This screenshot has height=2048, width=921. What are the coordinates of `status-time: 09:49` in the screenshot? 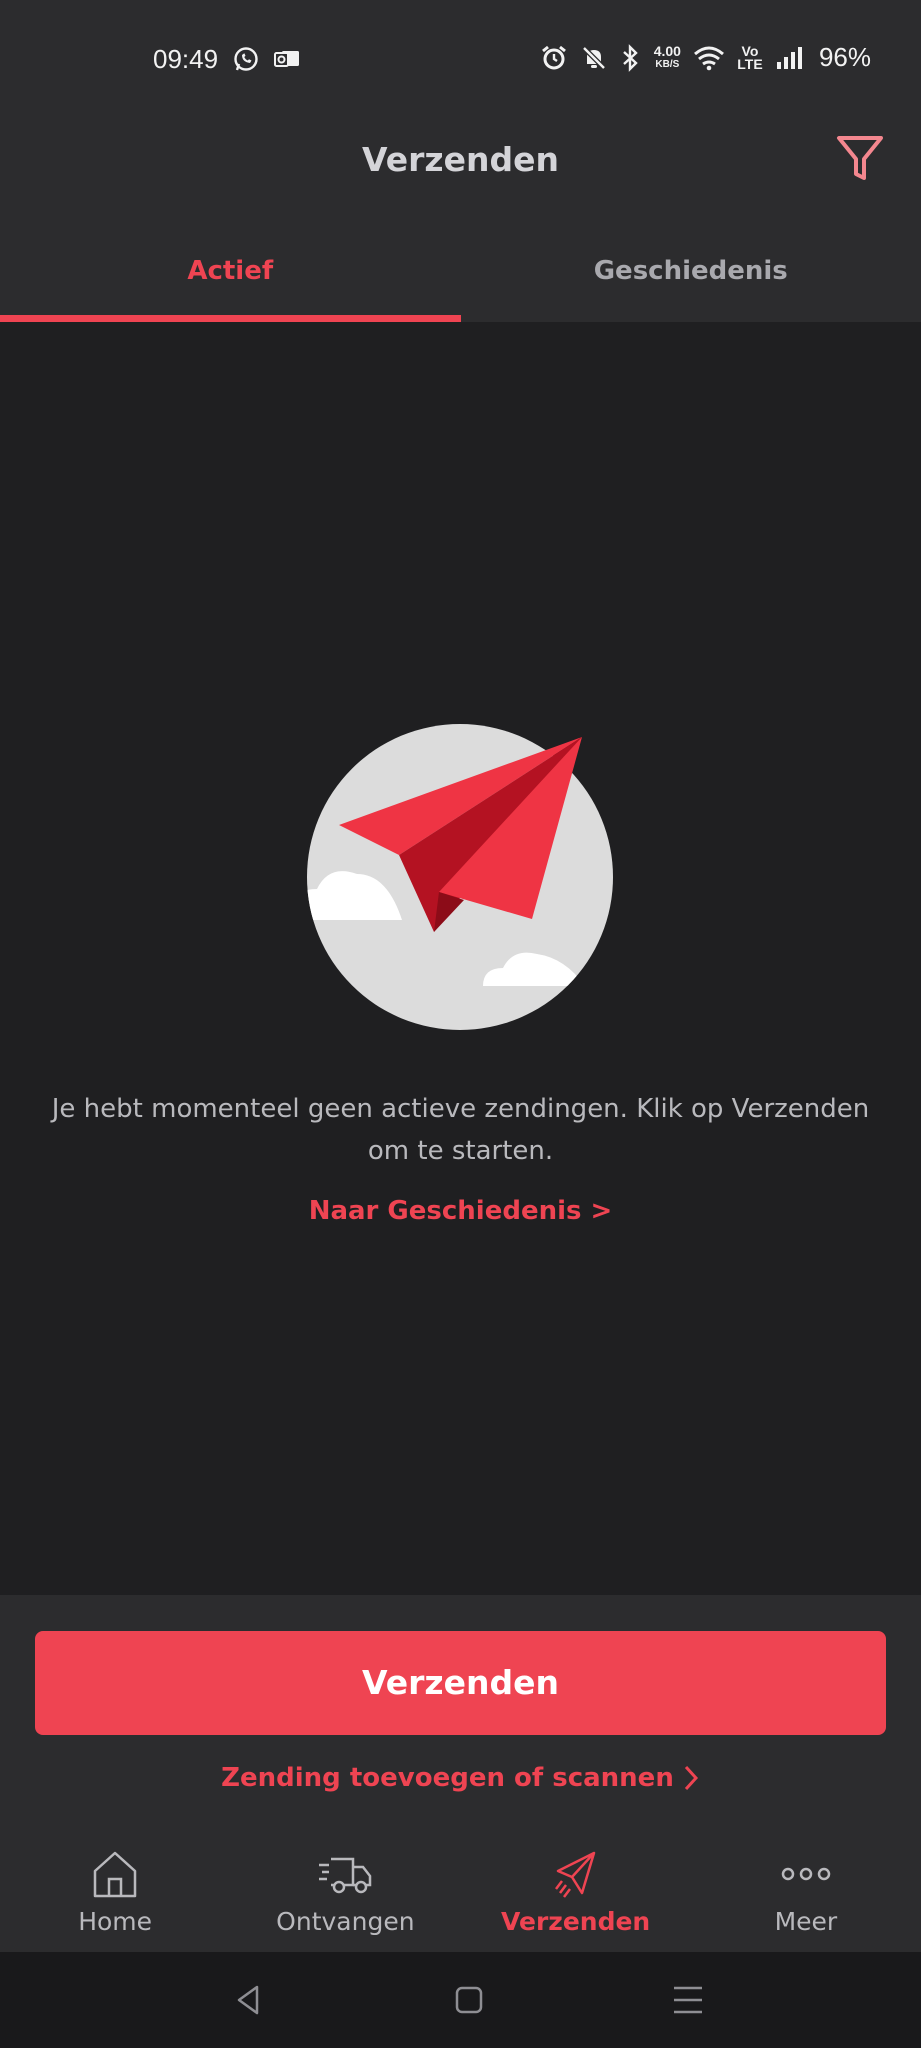 It's located at (186, 59).